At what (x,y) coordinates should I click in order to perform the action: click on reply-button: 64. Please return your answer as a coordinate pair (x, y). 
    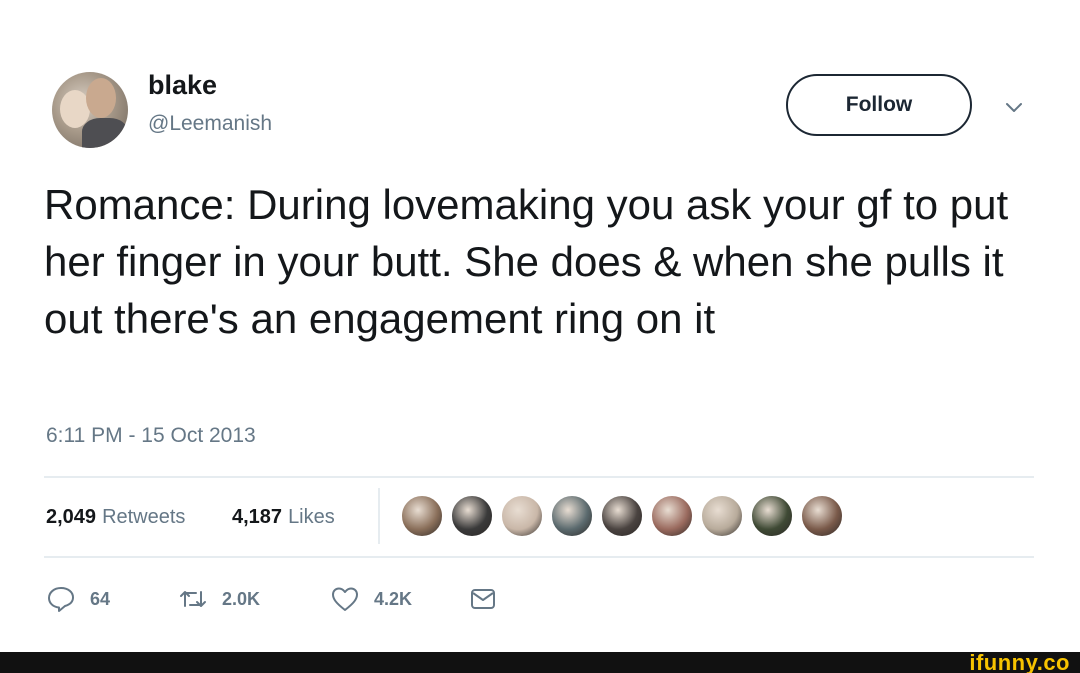
    Looking at the image, I should click on (78, 599).